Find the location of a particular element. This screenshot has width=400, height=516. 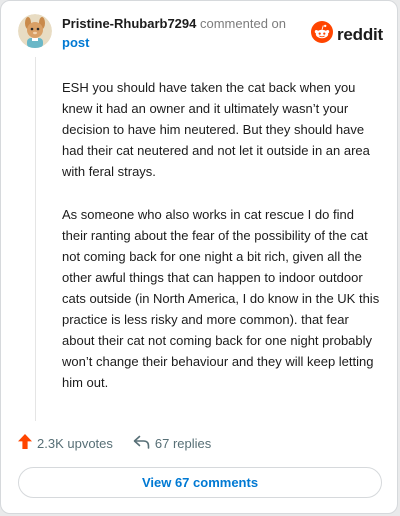

comment-actions: 2.3K upvotes 67 replies is located at coordinates (114, 443).